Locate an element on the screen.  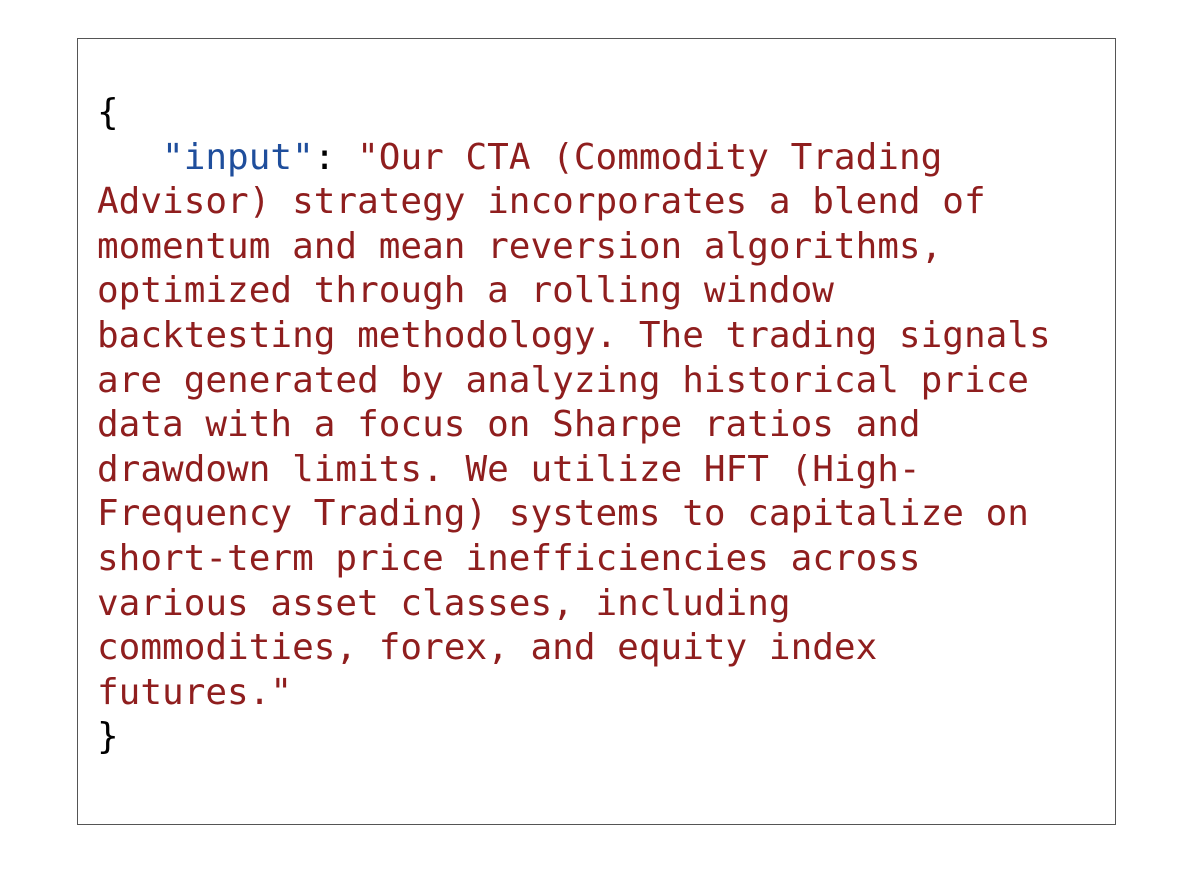
string-line-11: various asset classes, including is located at coordinates (444, 603).